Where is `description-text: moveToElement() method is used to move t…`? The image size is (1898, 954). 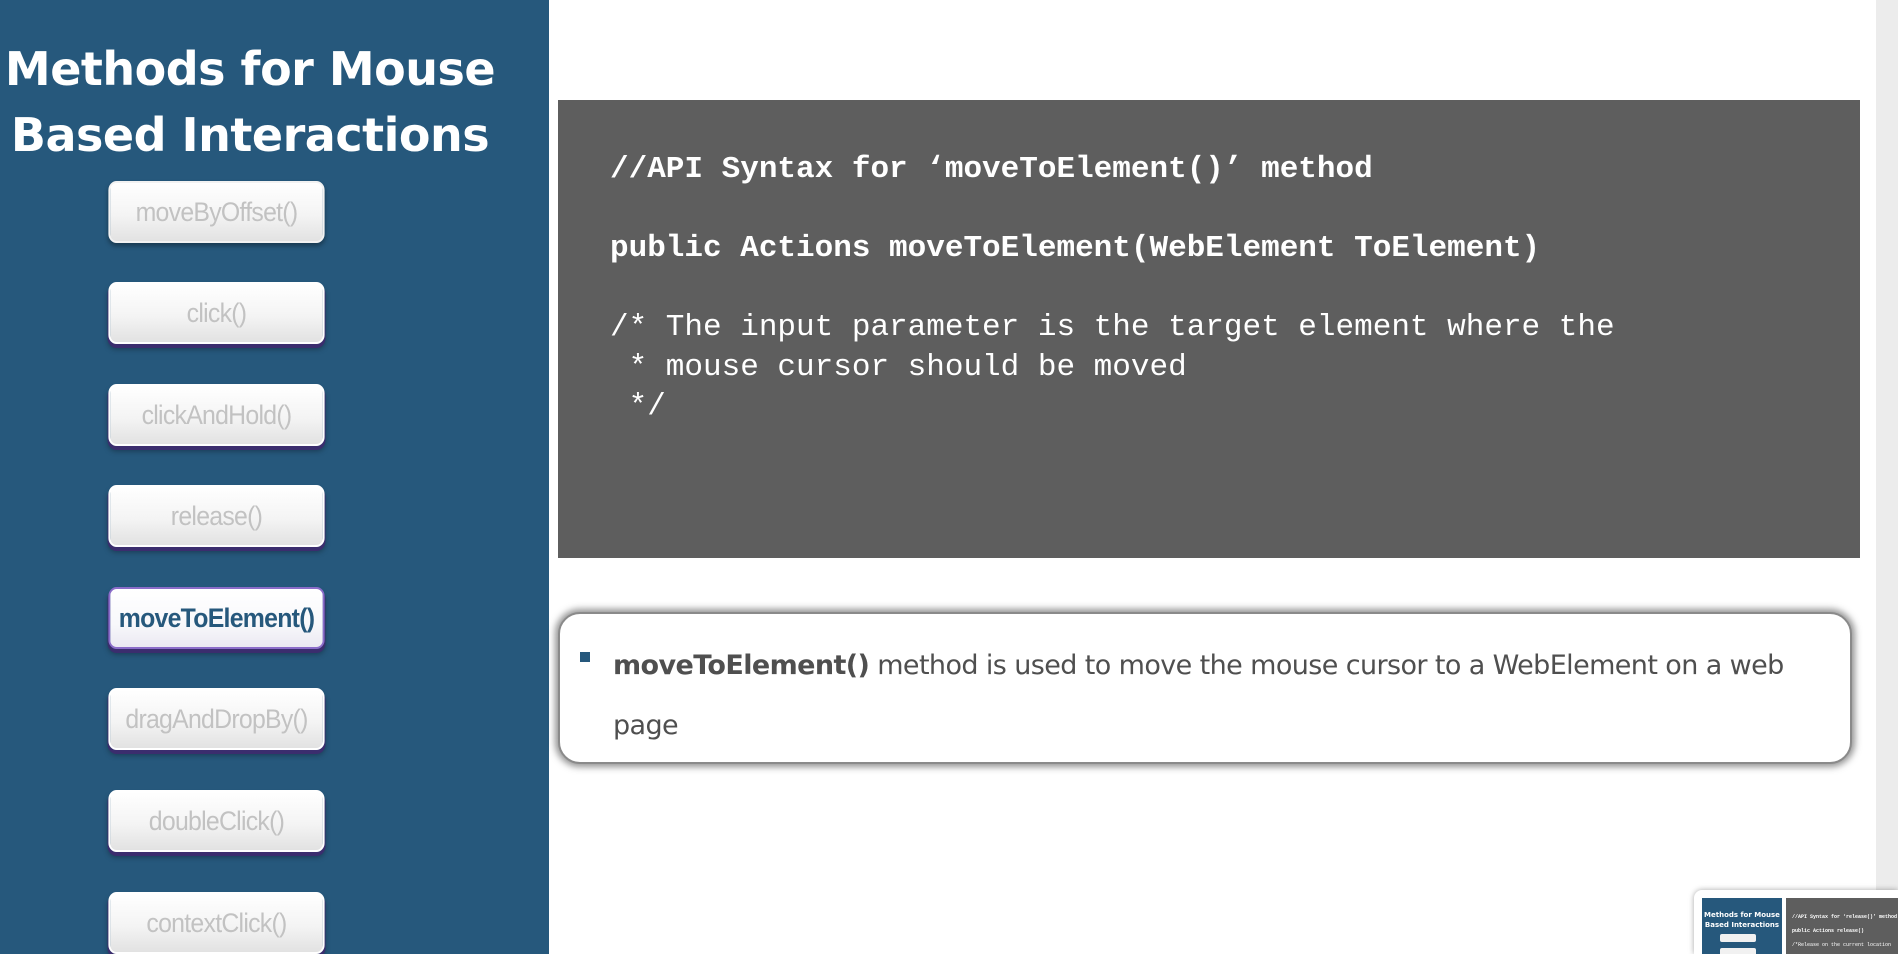
description-text: moveToElement() method is used to move t… is located at coordinates (1218, 696).